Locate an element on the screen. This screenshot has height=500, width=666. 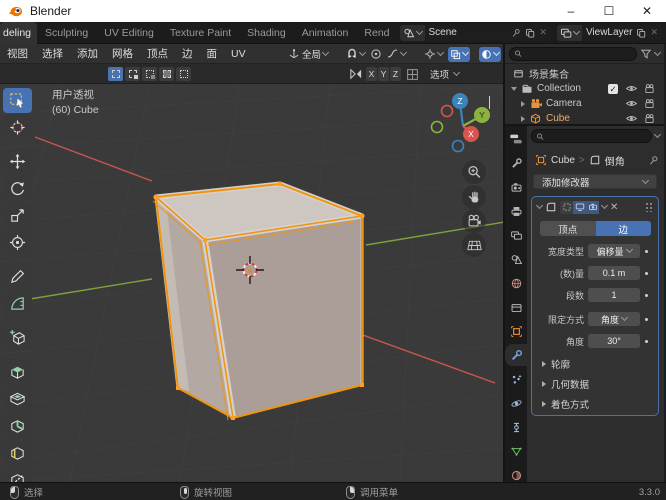
outliner-search-input is located at coordinates (578, 53).